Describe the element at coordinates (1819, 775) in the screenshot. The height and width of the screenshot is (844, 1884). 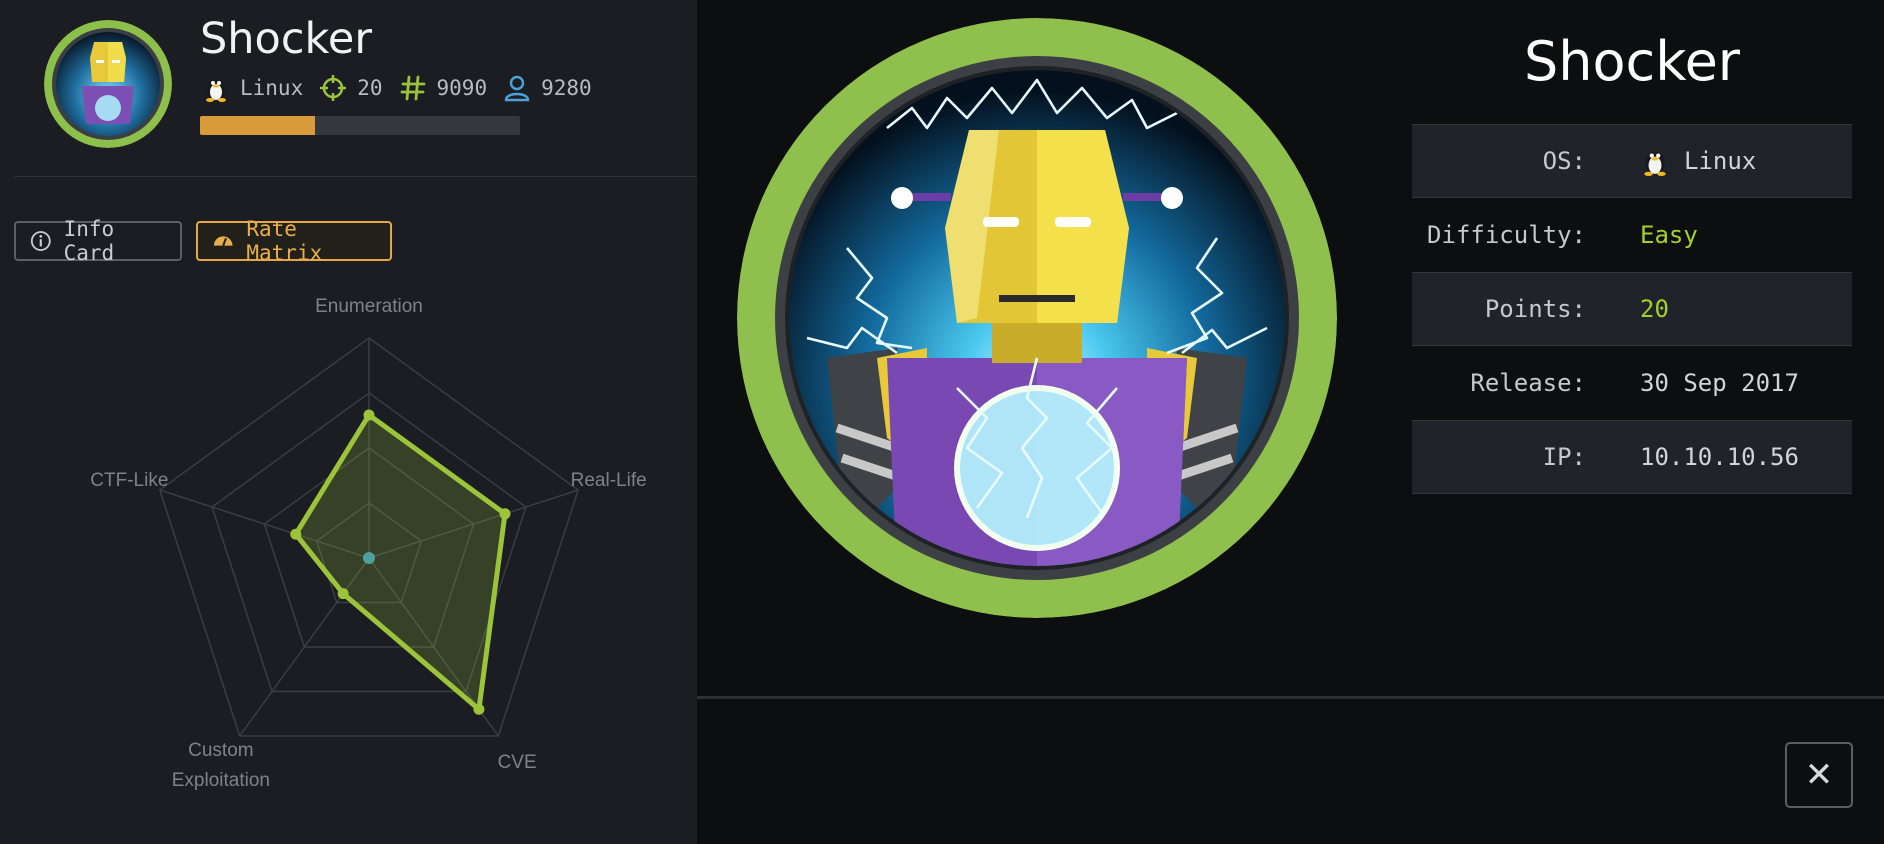
I see `close-button: ✕` at that location.